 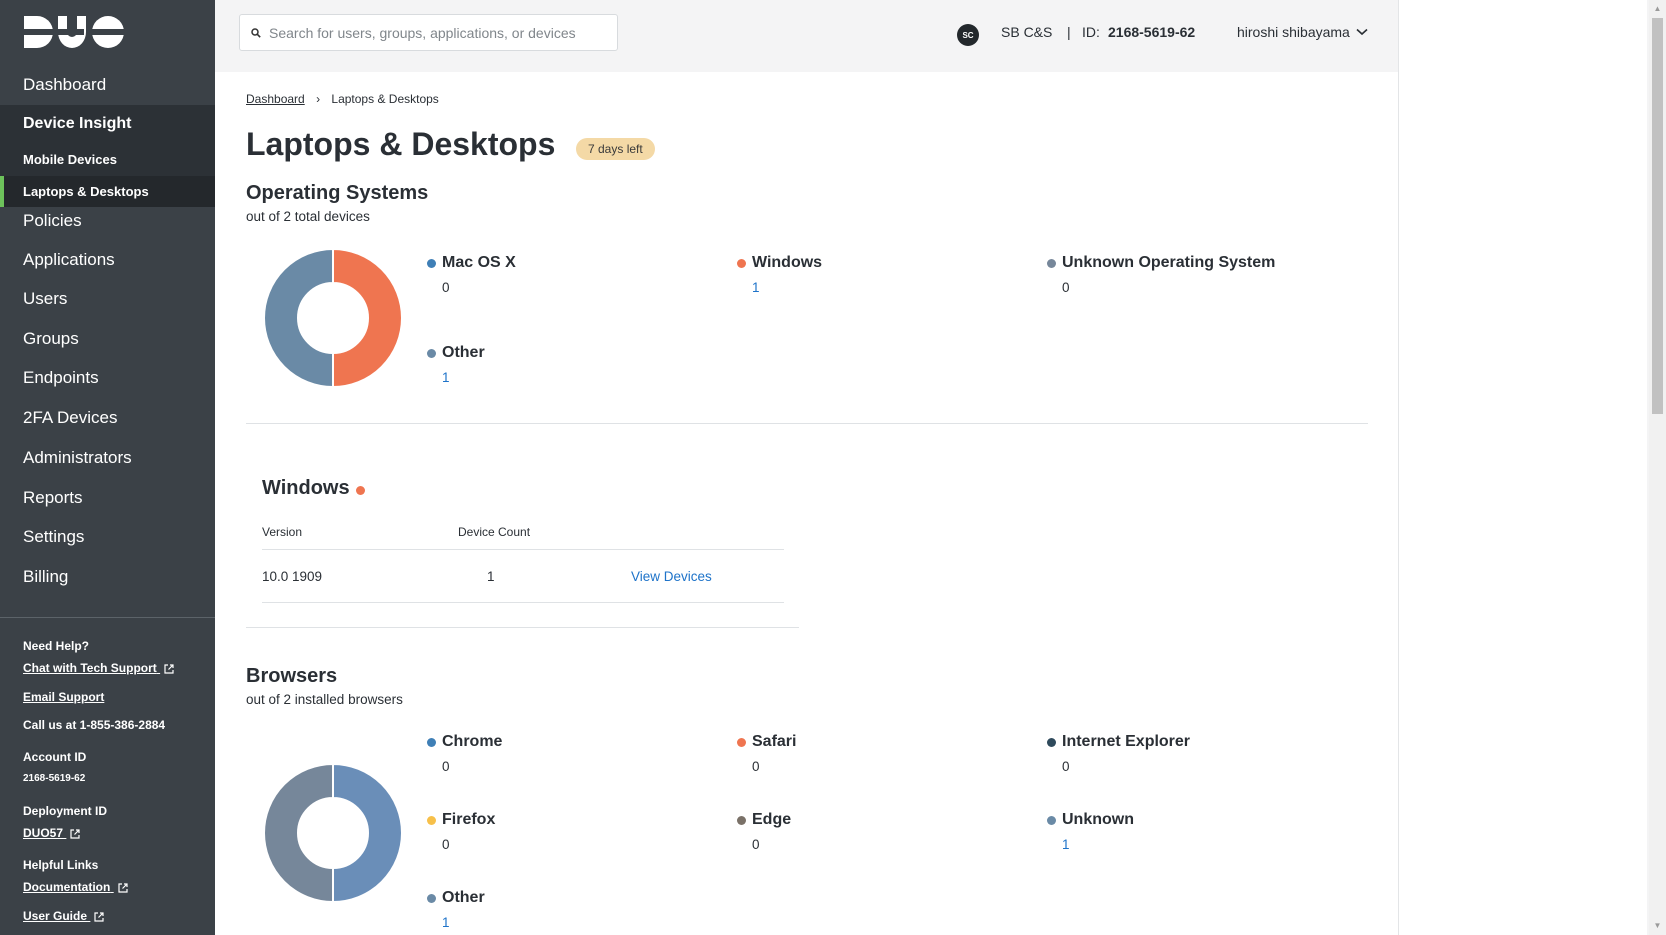 I want to click on browser-legend-edge: Edge 0, so click(x=764, y=831).